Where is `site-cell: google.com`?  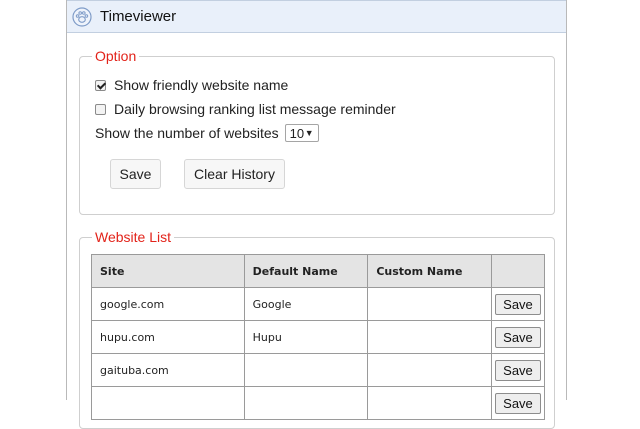
site-cell: google.com is located at coordinates (168, 304).